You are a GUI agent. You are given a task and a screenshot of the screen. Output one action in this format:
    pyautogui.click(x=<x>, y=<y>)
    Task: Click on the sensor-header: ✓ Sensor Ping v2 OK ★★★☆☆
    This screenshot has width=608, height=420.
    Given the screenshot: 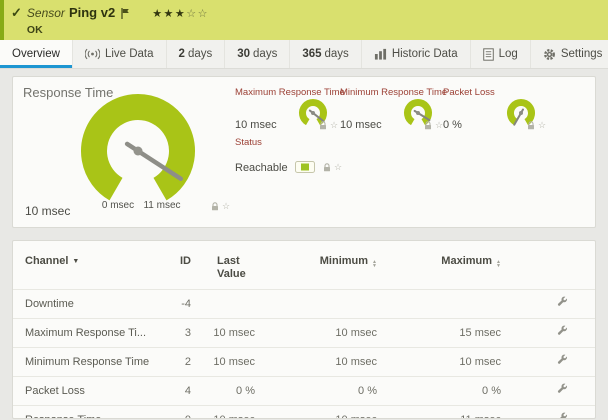 What is the action you would take?
    pyautogui.click(x=304, y=20)
    